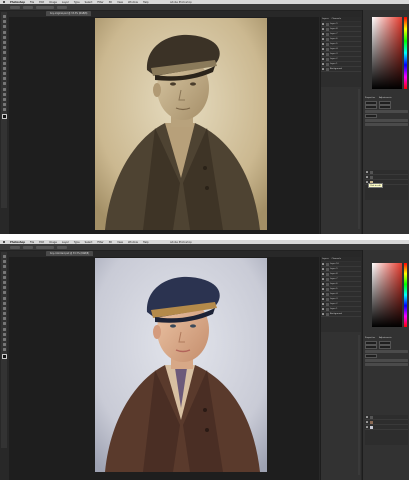  Describe the element at coordinates (4, 356) in the screenshot. I see `foreground-color-swatch` at that location.